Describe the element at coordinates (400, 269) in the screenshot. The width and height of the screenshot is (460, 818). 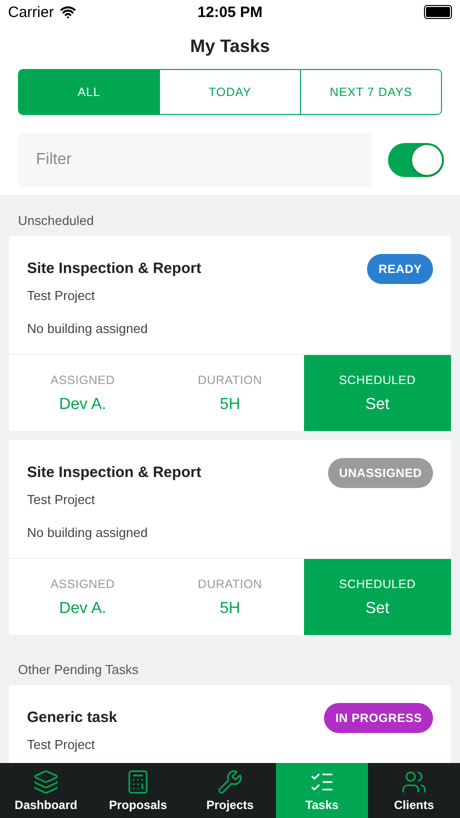
I see `status-badge: READY` at that location.